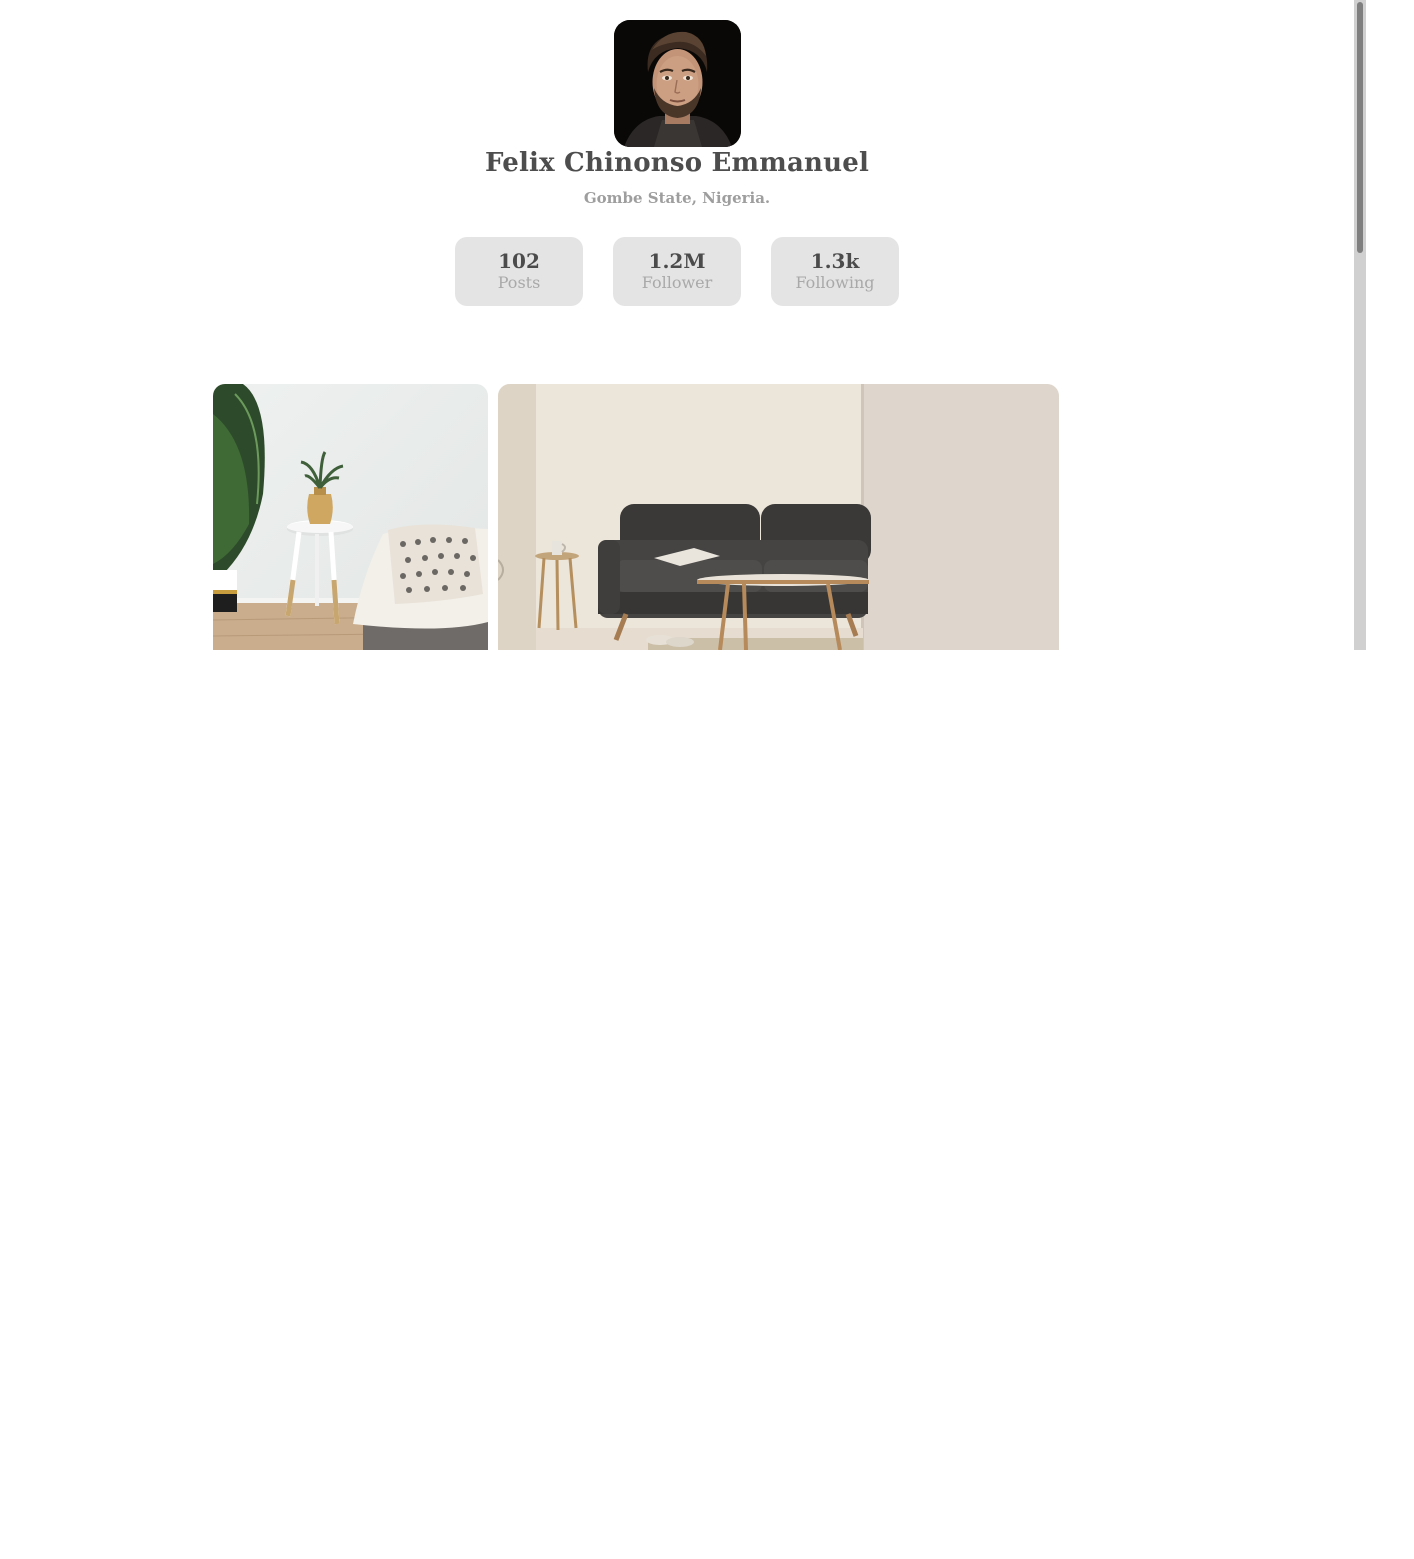 The image size is (1414, 1559). I want to click on stat-posts: 102 Posts, so click(519, 271).